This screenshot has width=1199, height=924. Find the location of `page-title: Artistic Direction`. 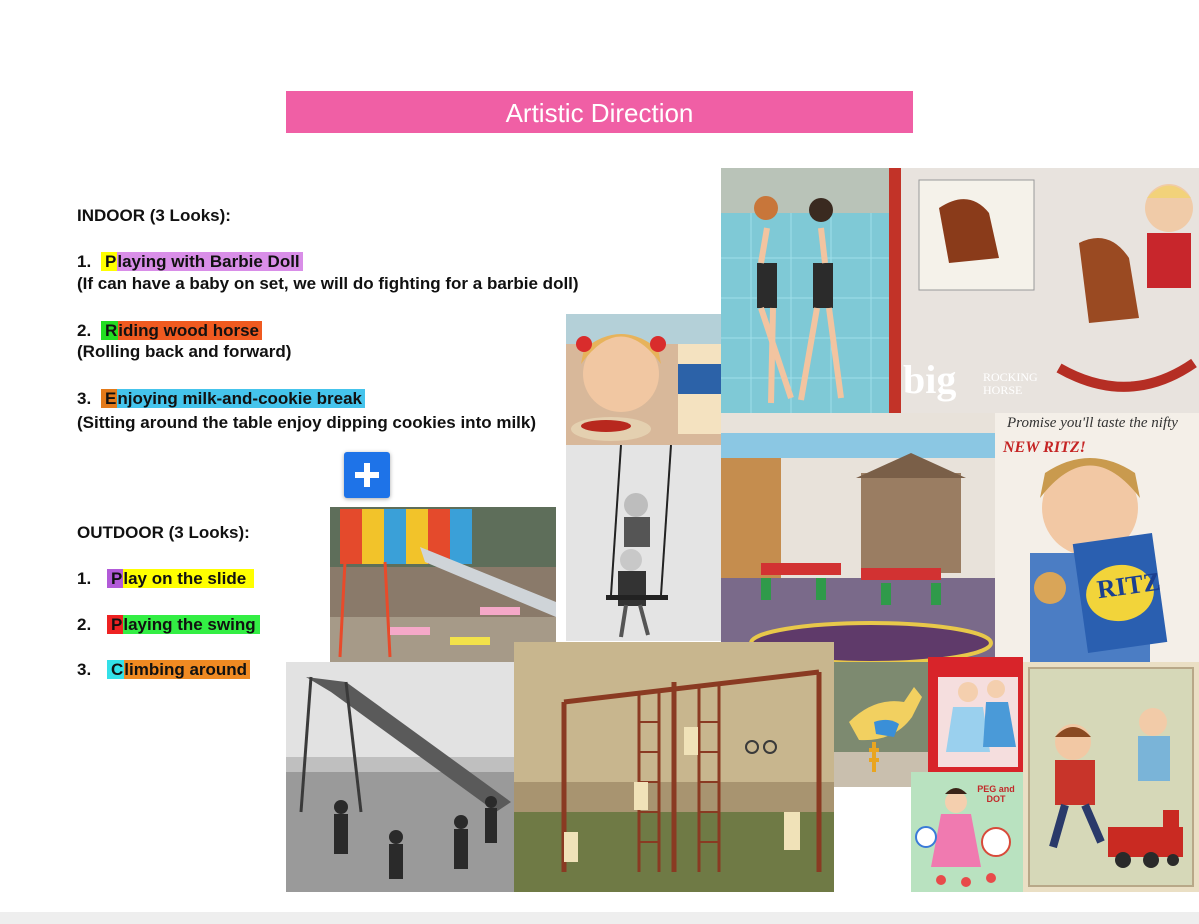

page-title: Artistic Direction is located at coordinates (599, 112).